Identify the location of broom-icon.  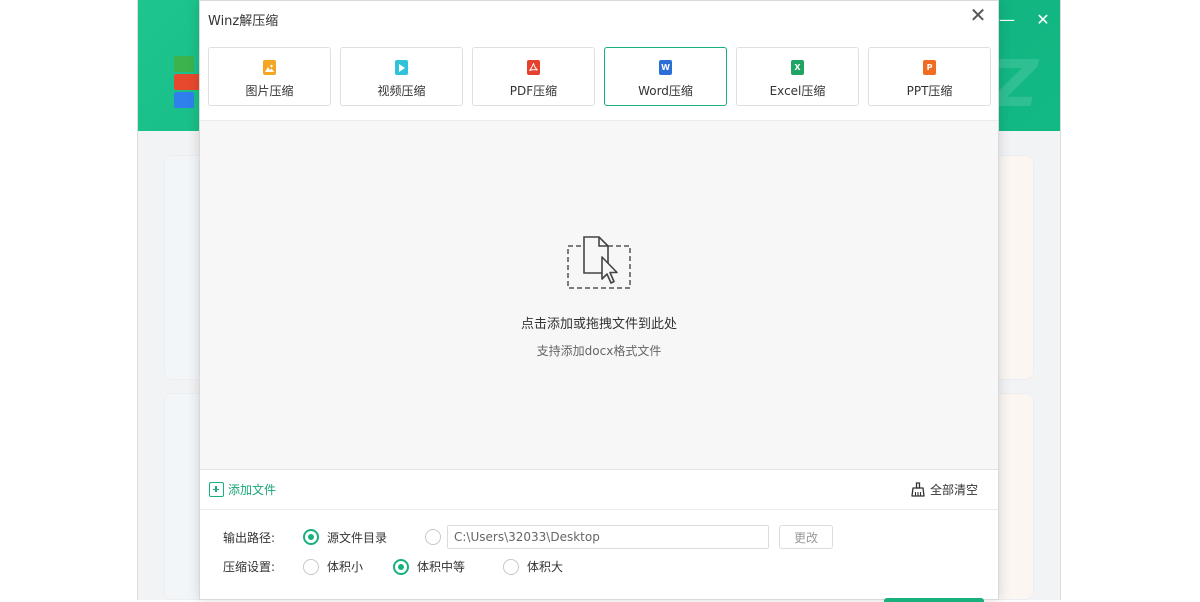
(918, 489).